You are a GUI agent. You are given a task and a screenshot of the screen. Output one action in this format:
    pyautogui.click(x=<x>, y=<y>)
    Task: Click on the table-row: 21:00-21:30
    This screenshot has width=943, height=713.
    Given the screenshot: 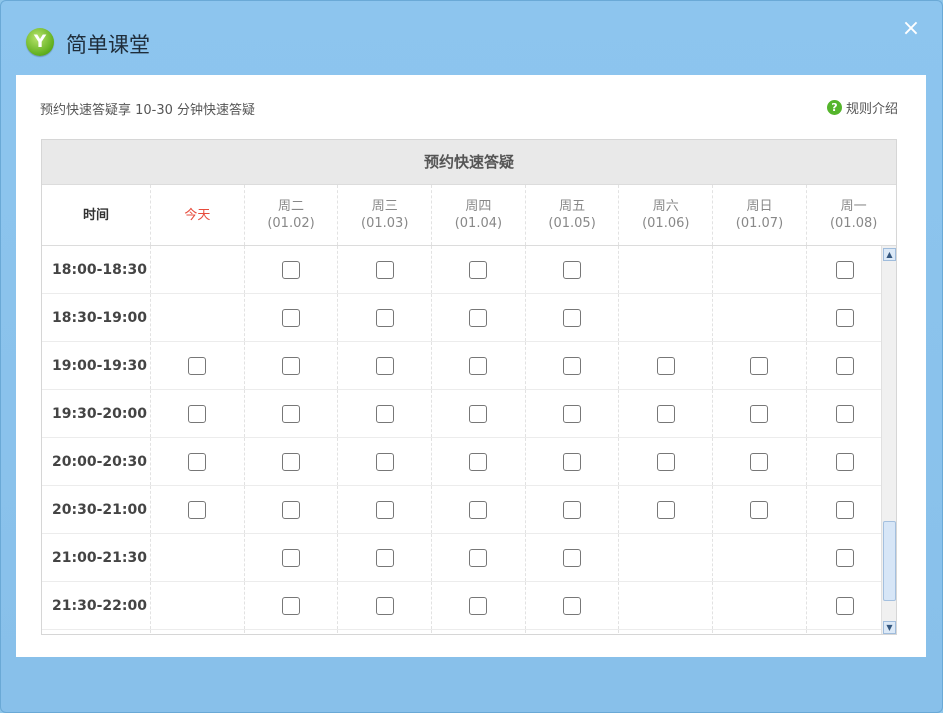 What is the action you would take?
    pyautogui.click(x=461, y=558)
    